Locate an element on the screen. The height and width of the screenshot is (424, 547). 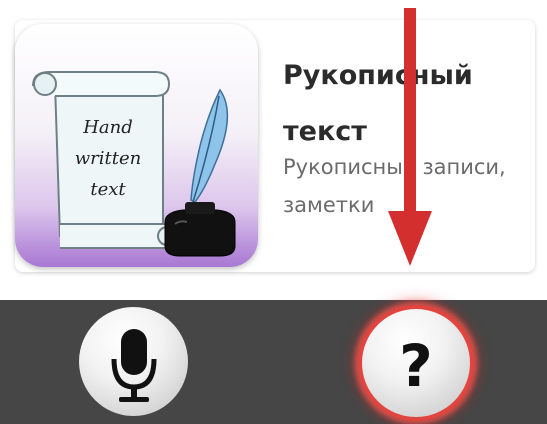
microphone-icon is located at coordinates (134, 365).